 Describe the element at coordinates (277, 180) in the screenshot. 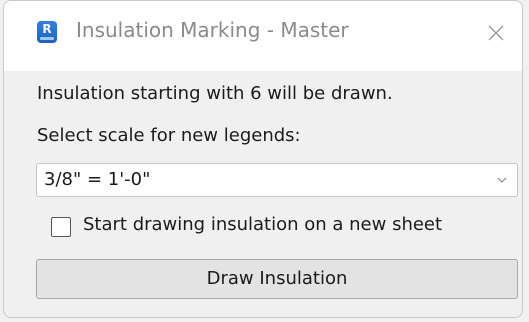

I see `scale-dropdown: 3/8" = 1'-0"` at that location.